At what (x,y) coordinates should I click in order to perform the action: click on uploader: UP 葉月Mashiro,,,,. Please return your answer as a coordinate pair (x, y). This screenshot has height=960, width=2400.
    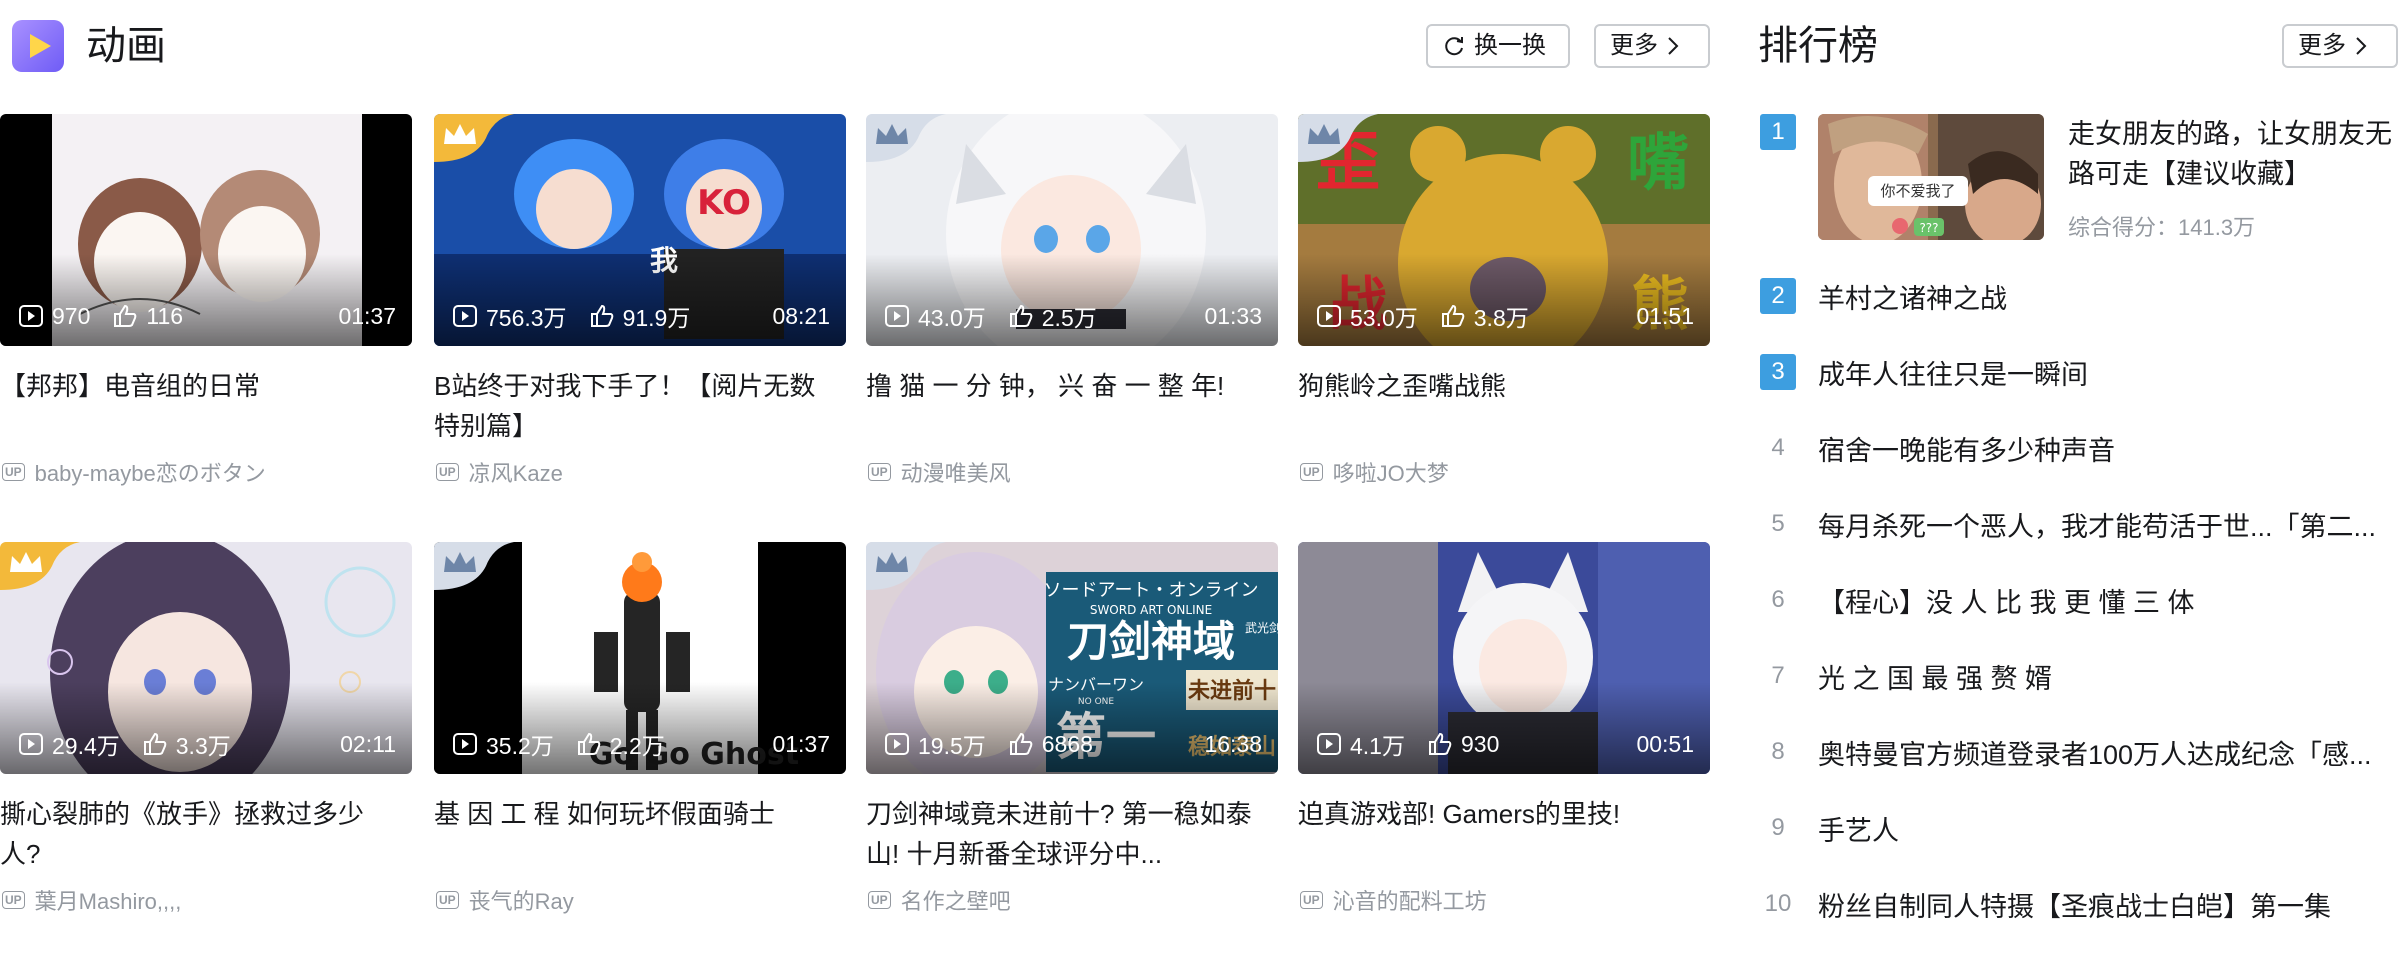
    Looking at the image, I should click on (91, 900).